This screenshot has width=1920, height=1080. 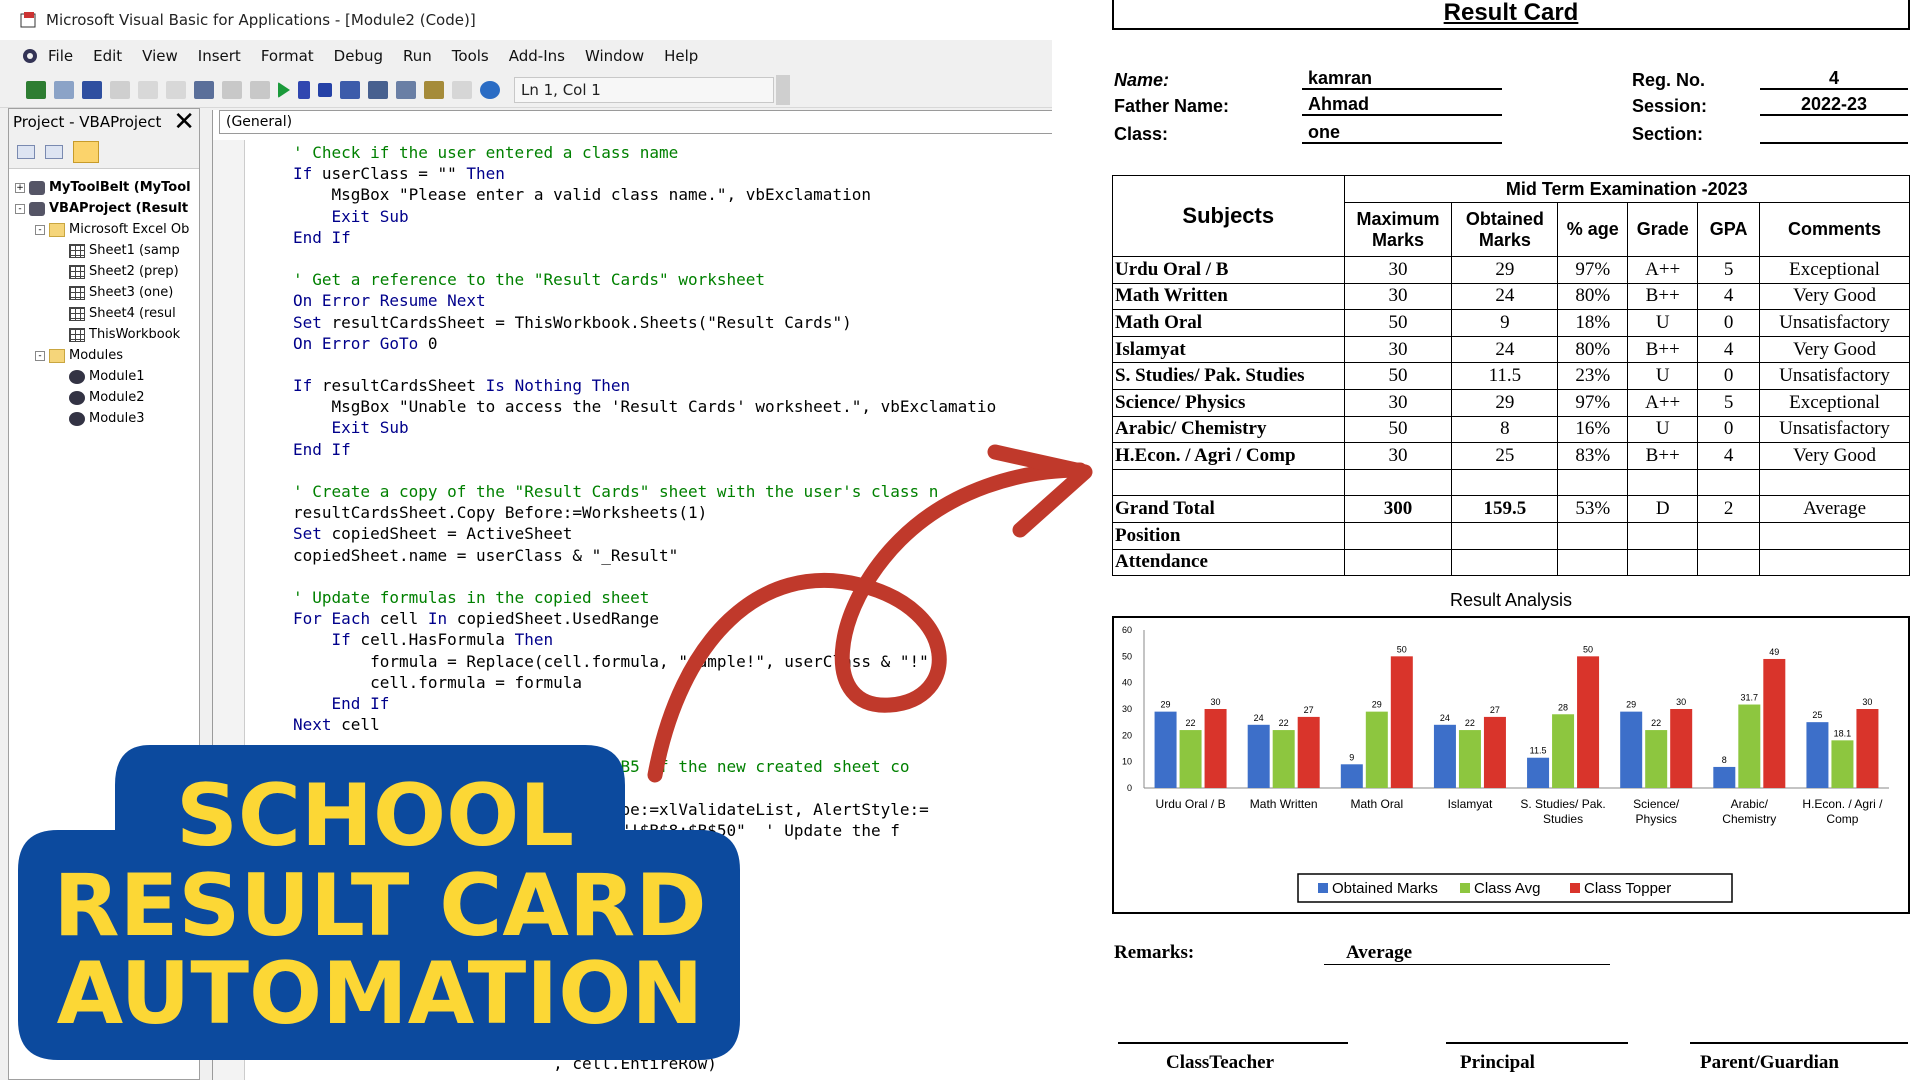 I want to click on data-label: 31.7, so click(x=1750, y=698).